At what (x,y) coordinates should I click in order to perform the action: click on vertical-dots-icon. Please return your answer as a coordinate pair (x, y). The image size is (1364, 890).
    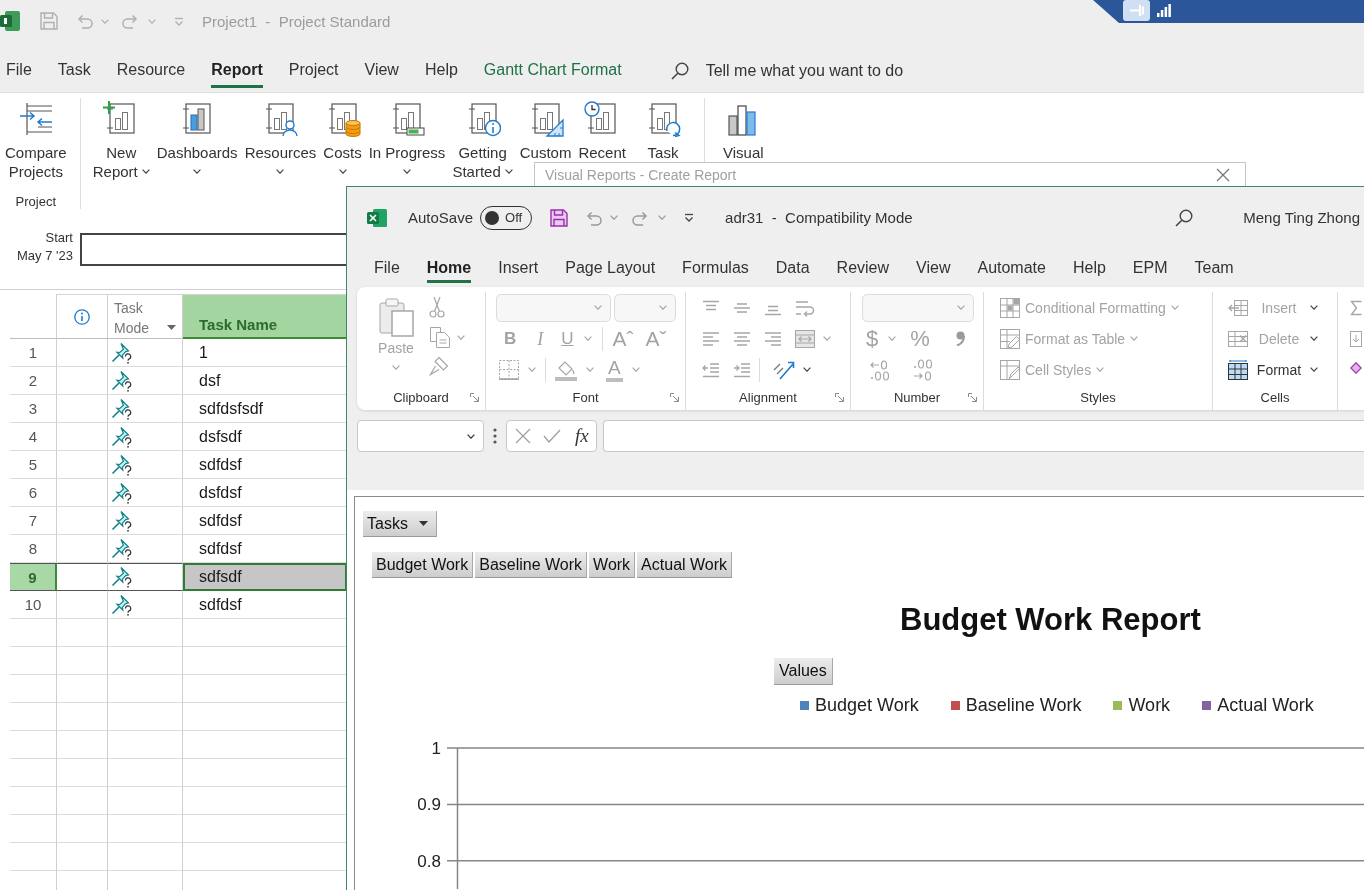
    Looking at the image, I should click on (495, 436).